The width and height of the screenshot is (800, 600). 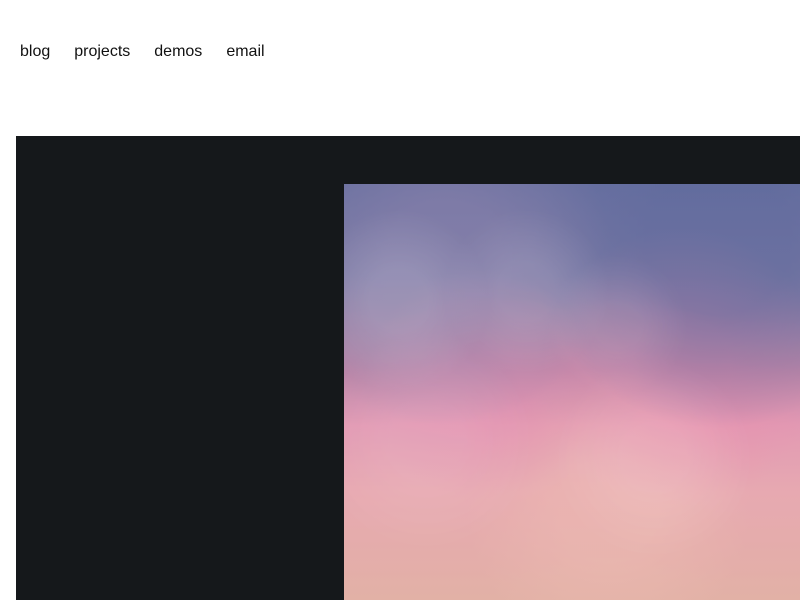 What do you see at coordinates (178, 52) in the screenshot?
I see `nav-link-demos: demos` at bounding box center [178, 52].